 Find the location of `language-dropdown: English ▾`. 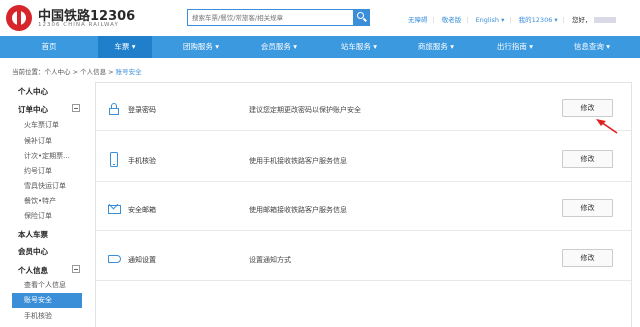

language-dropdown: English ▾ is located at coordinates (490, 20).